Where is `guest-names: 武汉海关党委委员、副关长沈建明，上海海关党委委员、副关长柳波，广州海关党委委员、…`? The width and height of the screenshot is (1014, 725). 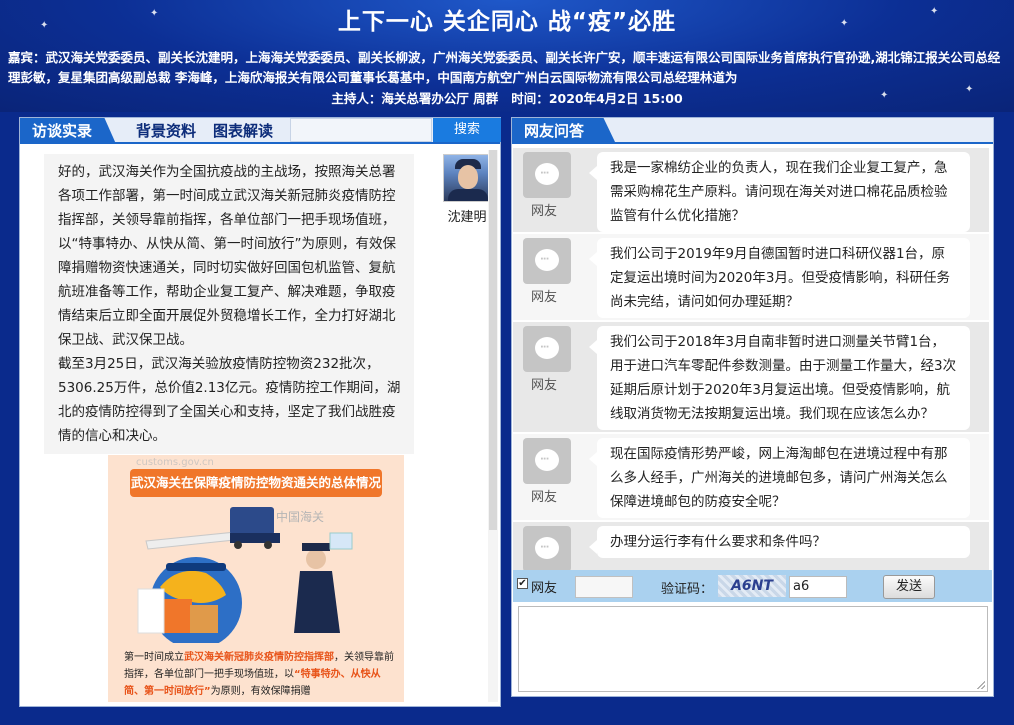 guest-names: 武汉海关党委委员、副关长沈建明，上海海关党委委员、副关长柳波，广州海关党委委员、… is located at coordinates (504, 67).